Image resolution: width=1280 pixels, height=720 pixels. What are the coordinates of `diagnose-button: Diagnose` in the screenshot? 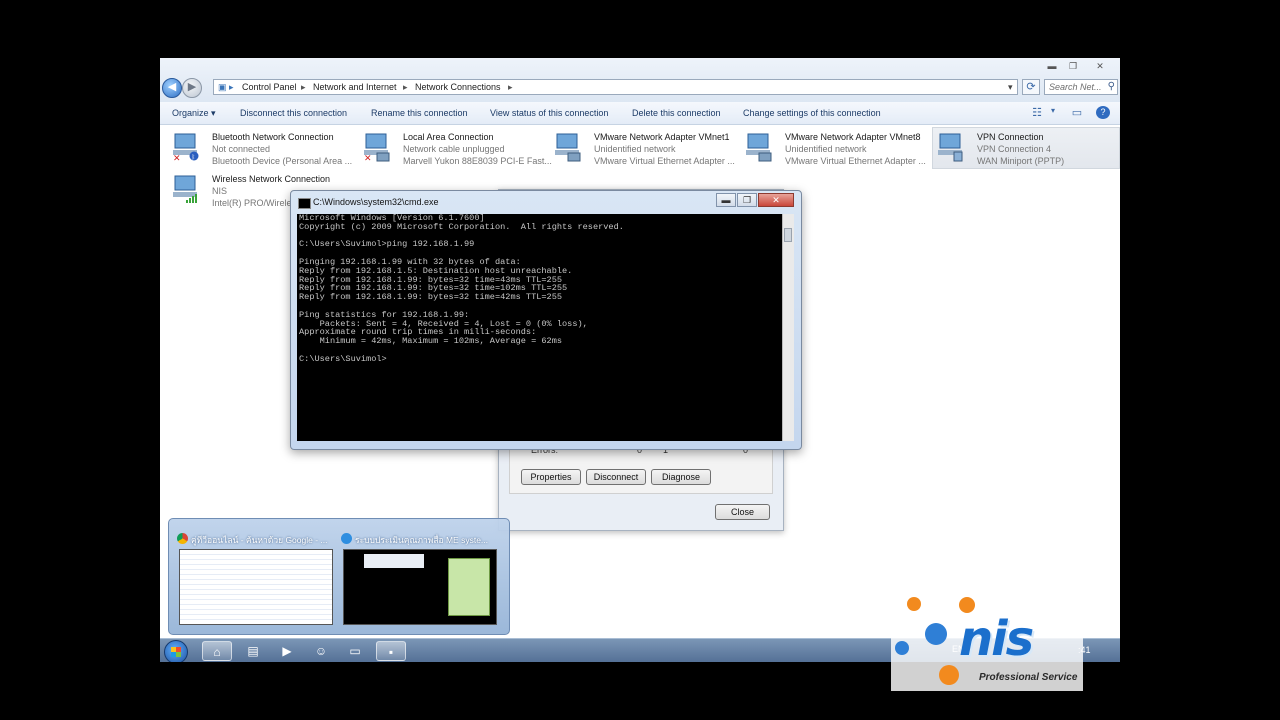 It's located at (681, 477).